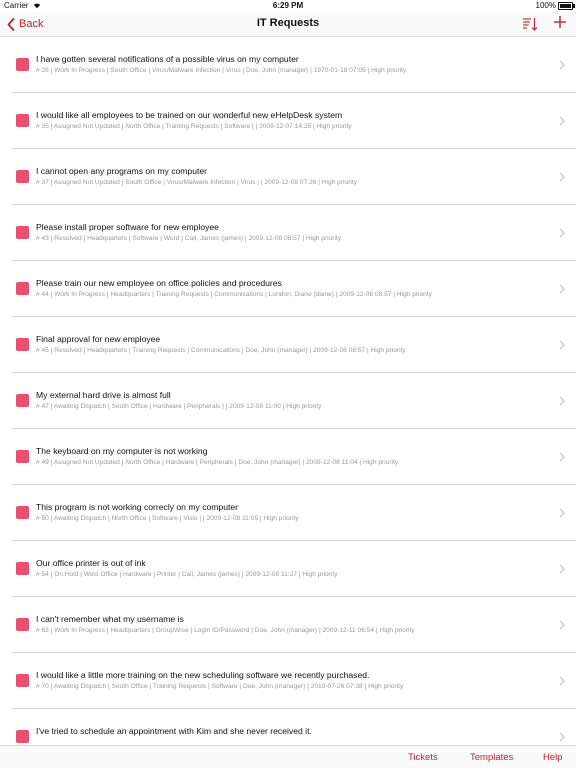 The width and height of the screenshot is (576, 768). I want to click on battery-percentage: 100%, so click(545, 5).